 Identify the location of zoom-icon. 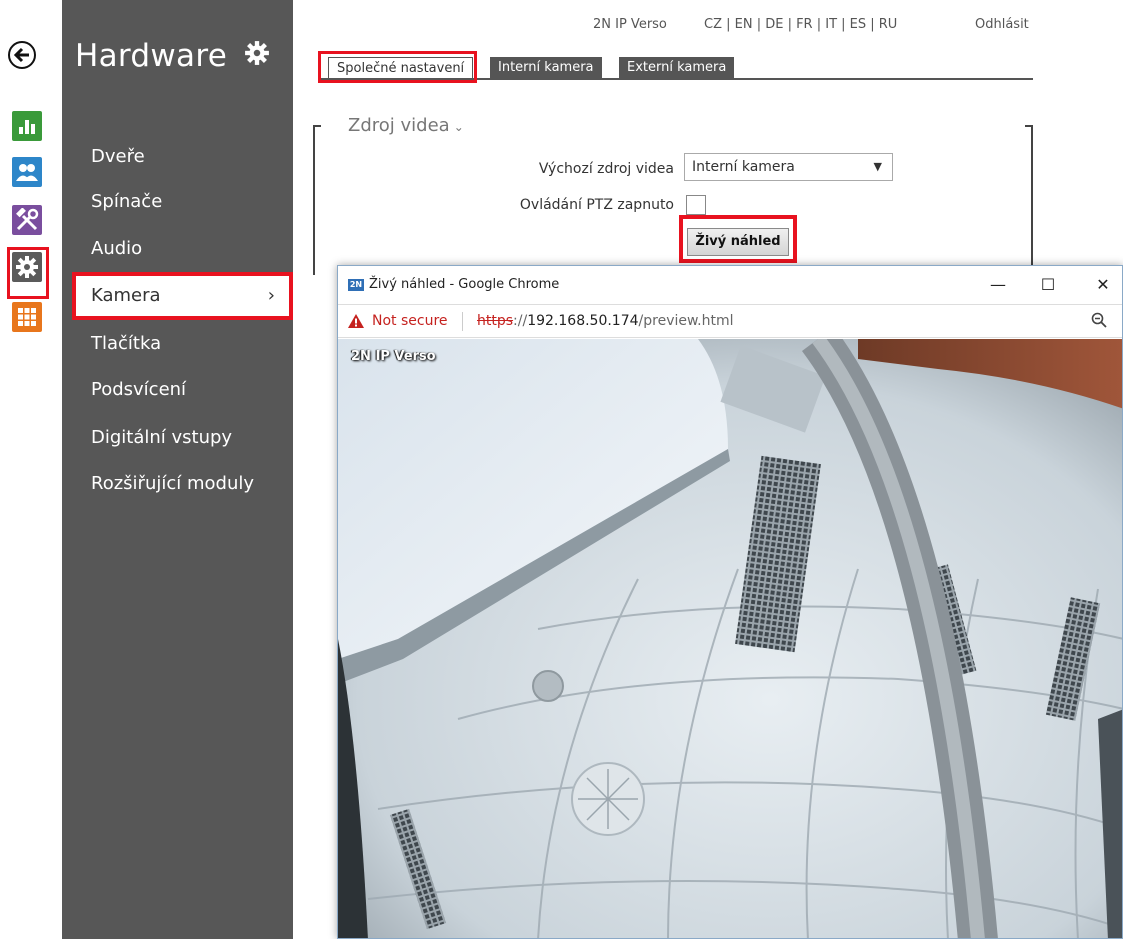
(1099, 322).